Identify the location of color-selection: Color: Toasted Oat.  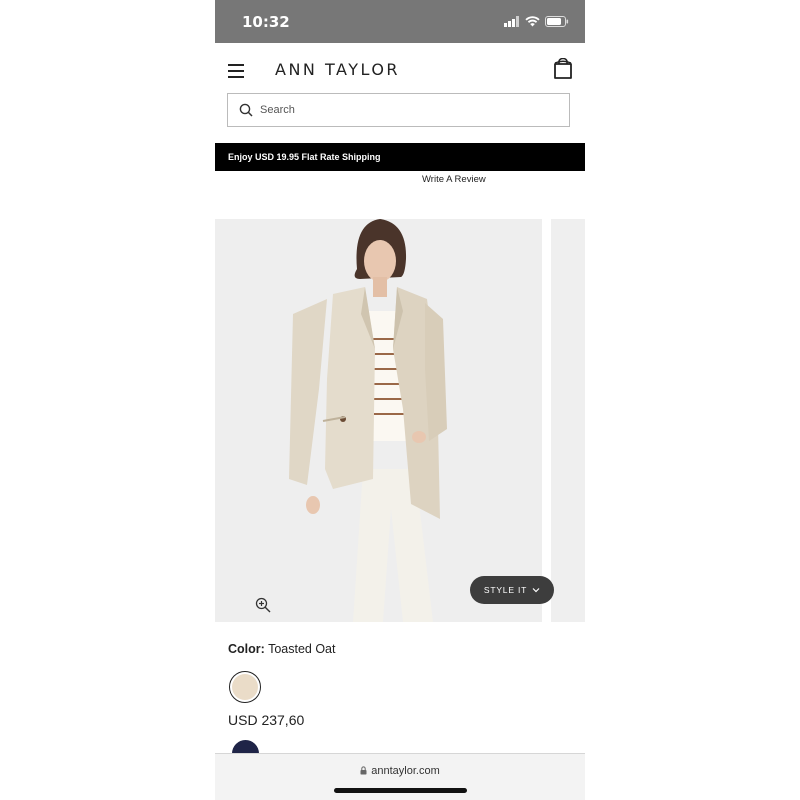
(281, 649).